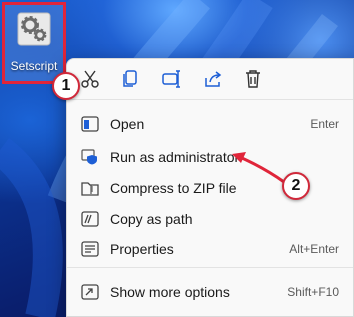 This screenshot has height=317, width=354. What do you see at coordinates (34, 66) in the screenshot?
I see `file-label: Setscript` at bounding box center [34, 66].